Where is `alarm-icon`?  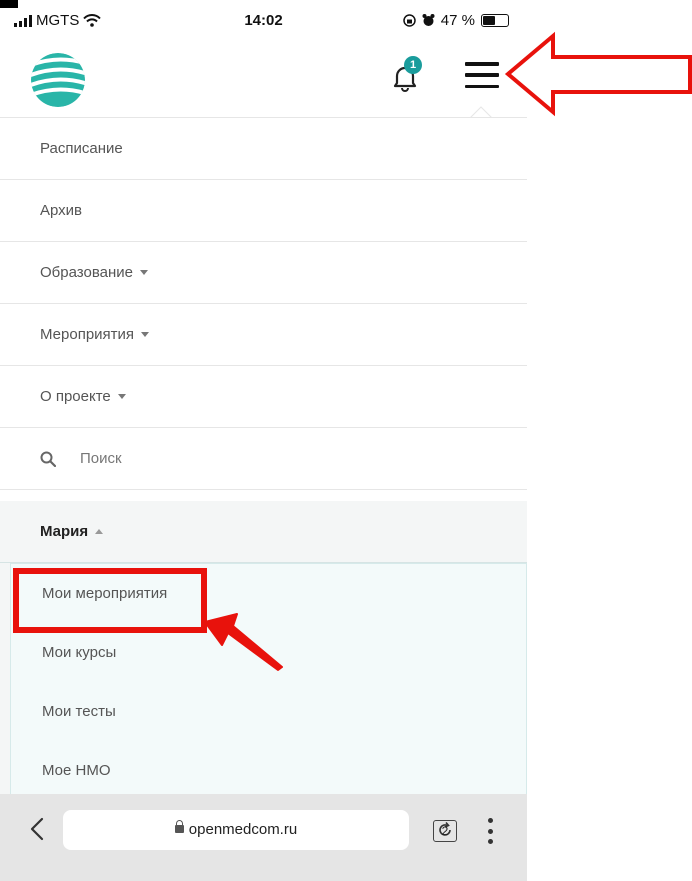
alarm-icon is located at coordinates (428, 20).